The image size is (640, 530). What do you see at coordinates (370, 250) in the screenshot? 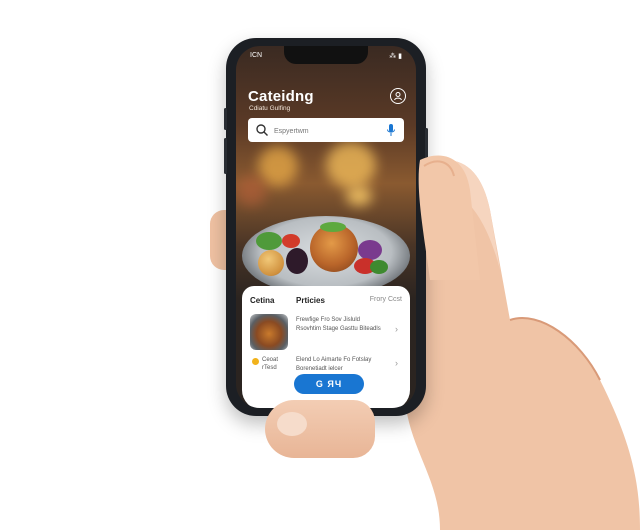
I see `food-pepper` at bounding box center [370, 250].